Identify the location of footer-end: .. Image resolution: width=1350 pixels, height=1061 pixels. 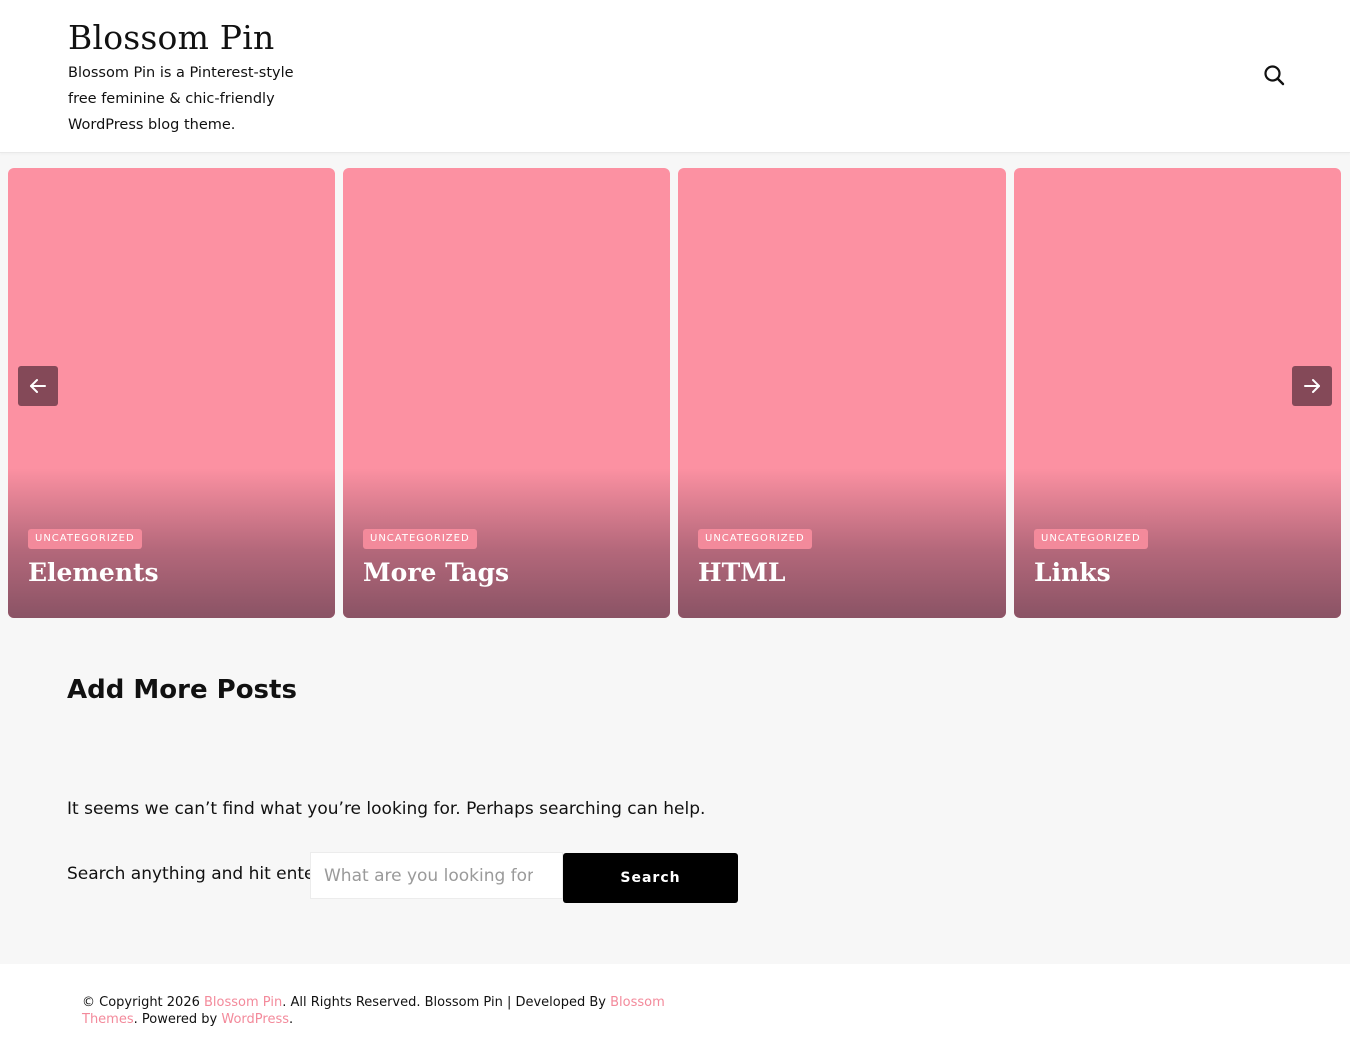
(291, 1019).